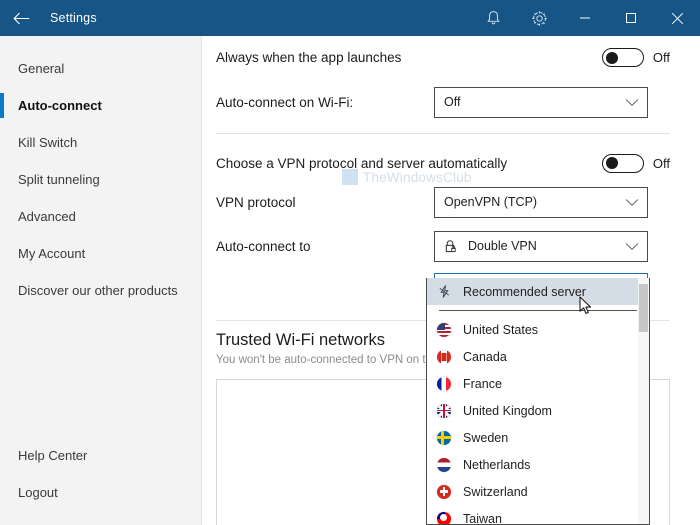 This screenshot has height=525, width=700. What do you see at coordinates (256, 202) in the screenshot?
I see `vpn-protocol-label: VPN protocol` at bounding box center [256, 202].